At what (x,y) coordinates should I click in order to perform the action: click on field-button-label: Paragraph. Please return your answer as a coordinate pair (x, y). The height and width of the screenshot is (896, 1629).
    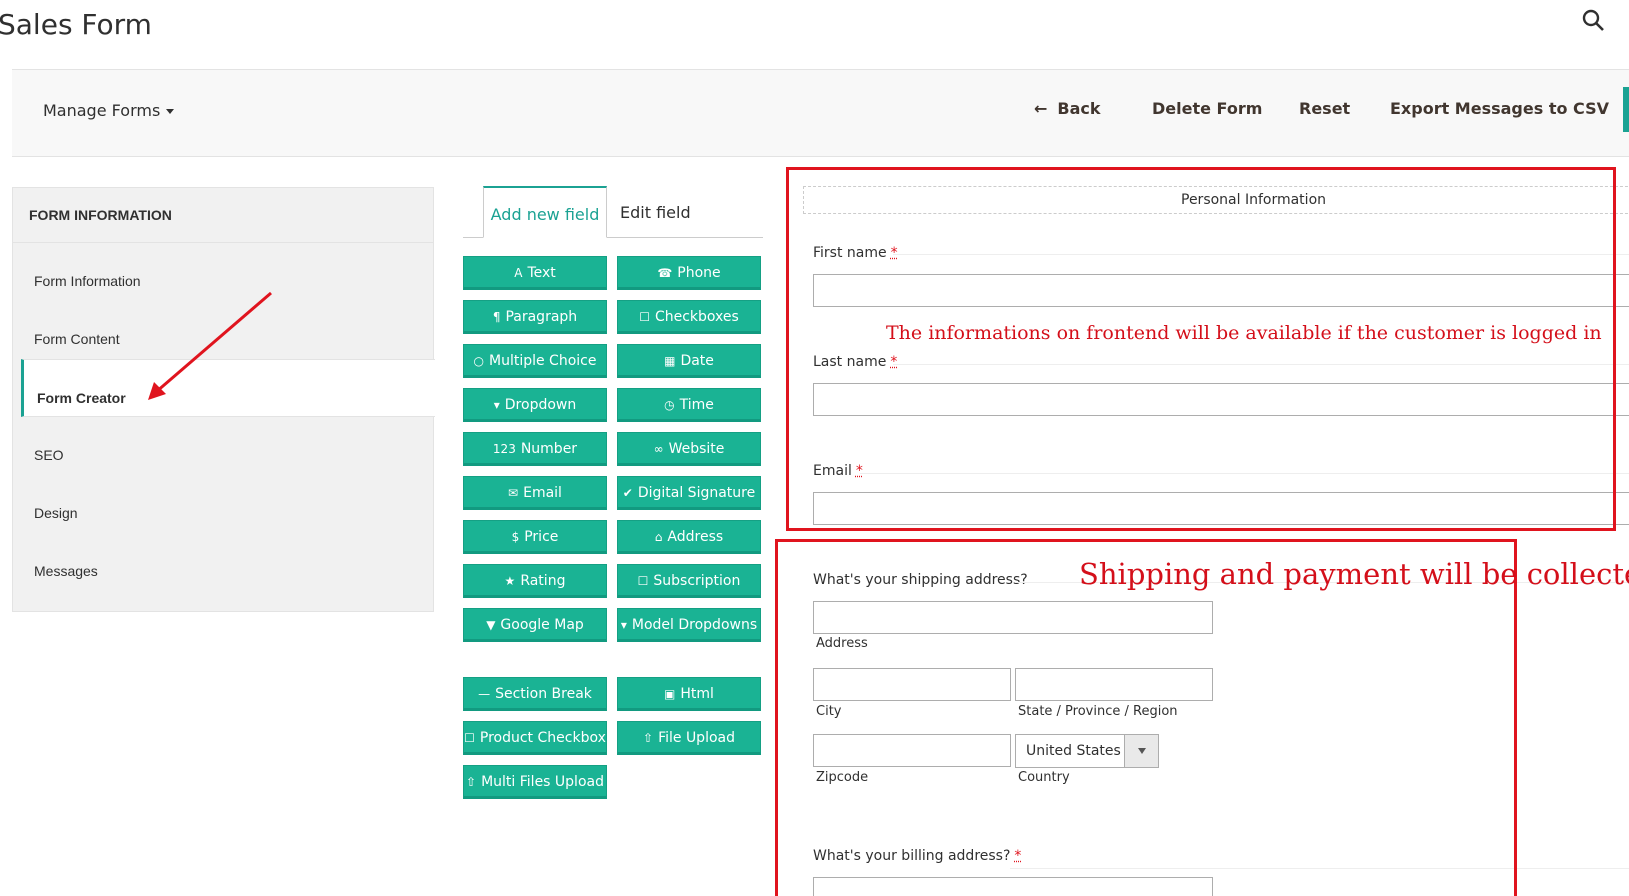
    Looking at the image, I should click on (541, 317).